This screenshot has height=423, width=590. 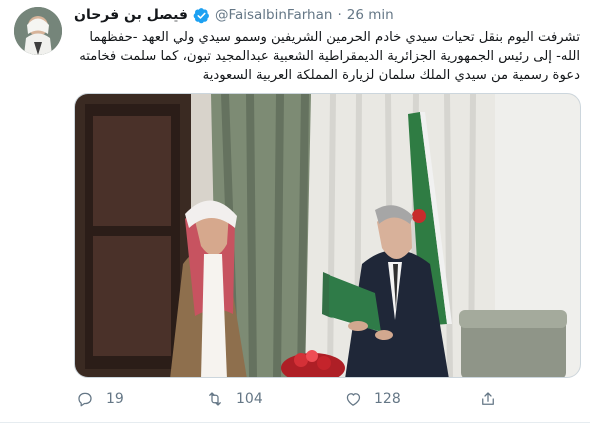 What do you see at coordinates (115, 399) in the screenshot?
I see `reply-count: 19` at bounding box center [115, 399].